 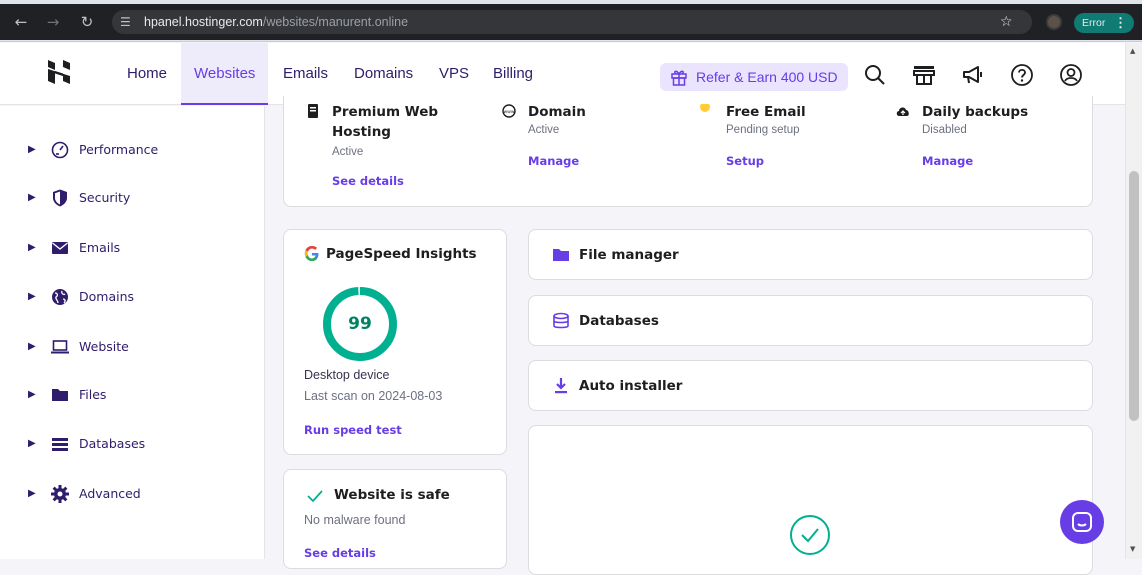 I want to click on nav-websites: Websites, so click(x=225, y=74).